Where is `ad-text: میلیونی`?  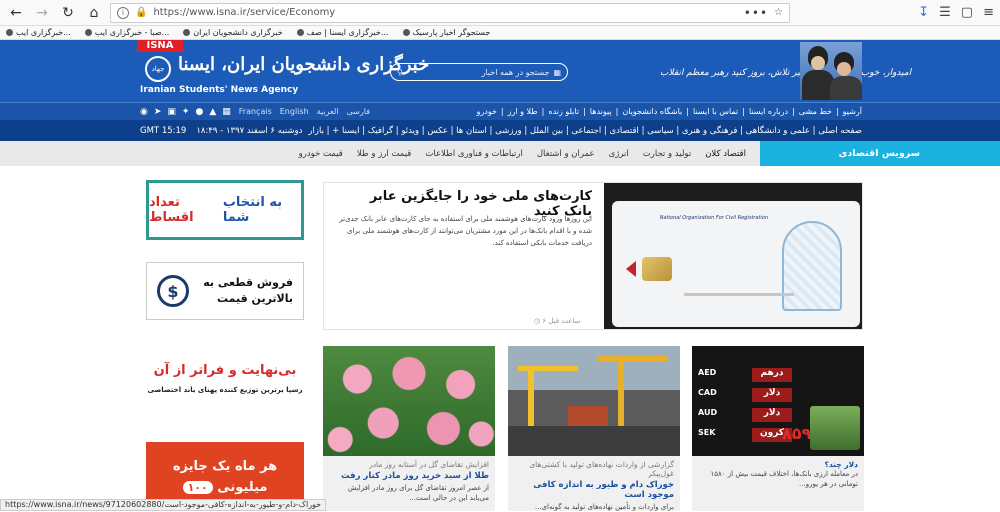
ad-text: میلیونی is located at coordinates (242, 487).